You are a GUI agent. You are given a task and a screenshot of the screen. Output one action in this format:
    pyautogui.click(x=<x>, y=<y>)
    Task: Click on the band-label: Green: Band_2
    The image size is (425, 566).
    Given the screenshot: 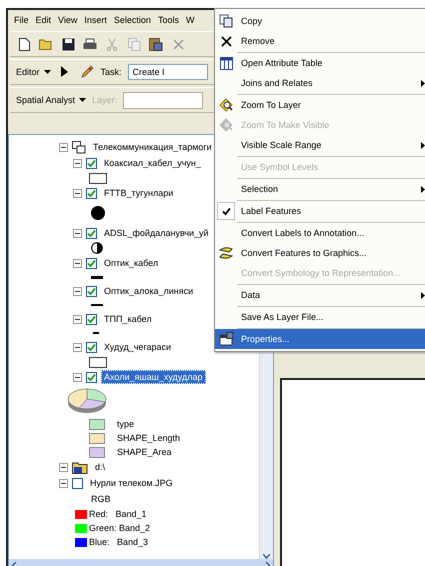 What is the action you would take?
    pyautogui.click(x=119, y=528)
    